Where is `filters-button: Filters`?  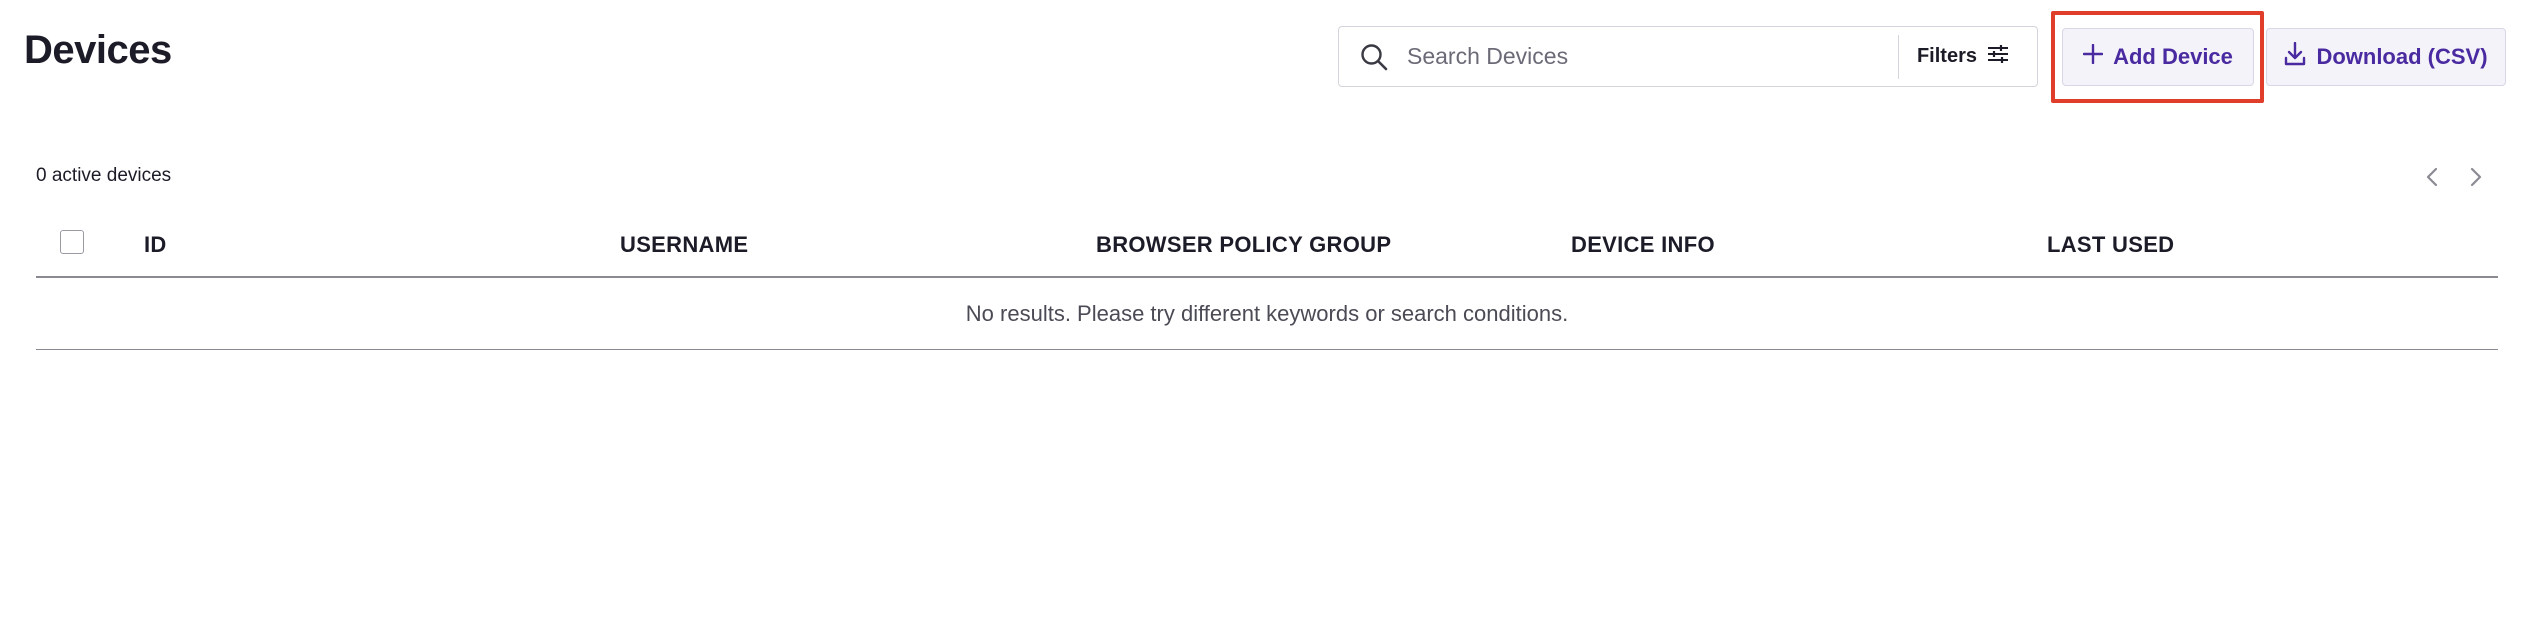 filters-button: Filters is located at coordinates (1968, 56).